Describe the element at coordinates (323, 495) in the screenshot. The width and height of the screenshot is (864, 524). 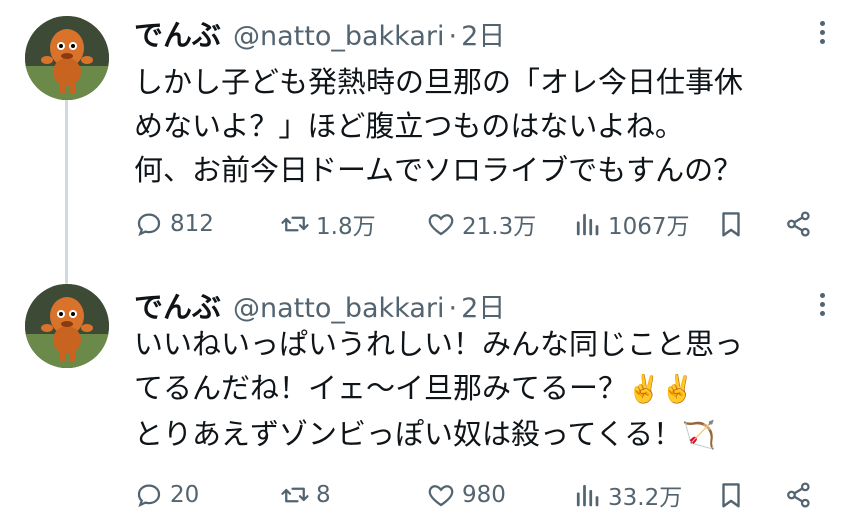
I see `retweet-count: 8` at that location.